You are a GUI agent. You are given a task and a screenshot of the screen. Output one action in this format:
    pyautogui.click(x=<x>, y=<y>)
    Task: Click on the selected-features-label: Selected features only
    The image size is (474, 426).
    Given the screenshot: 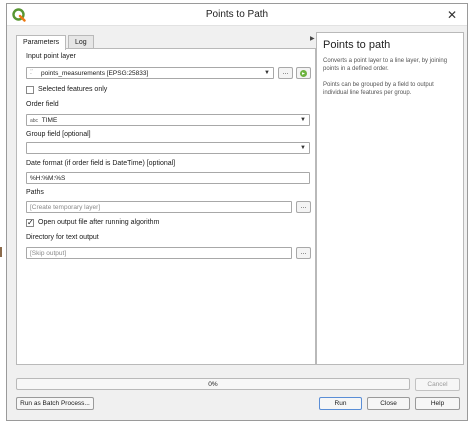 What is the action you would take?
    pyautogui.click(x=73, y=89)
    